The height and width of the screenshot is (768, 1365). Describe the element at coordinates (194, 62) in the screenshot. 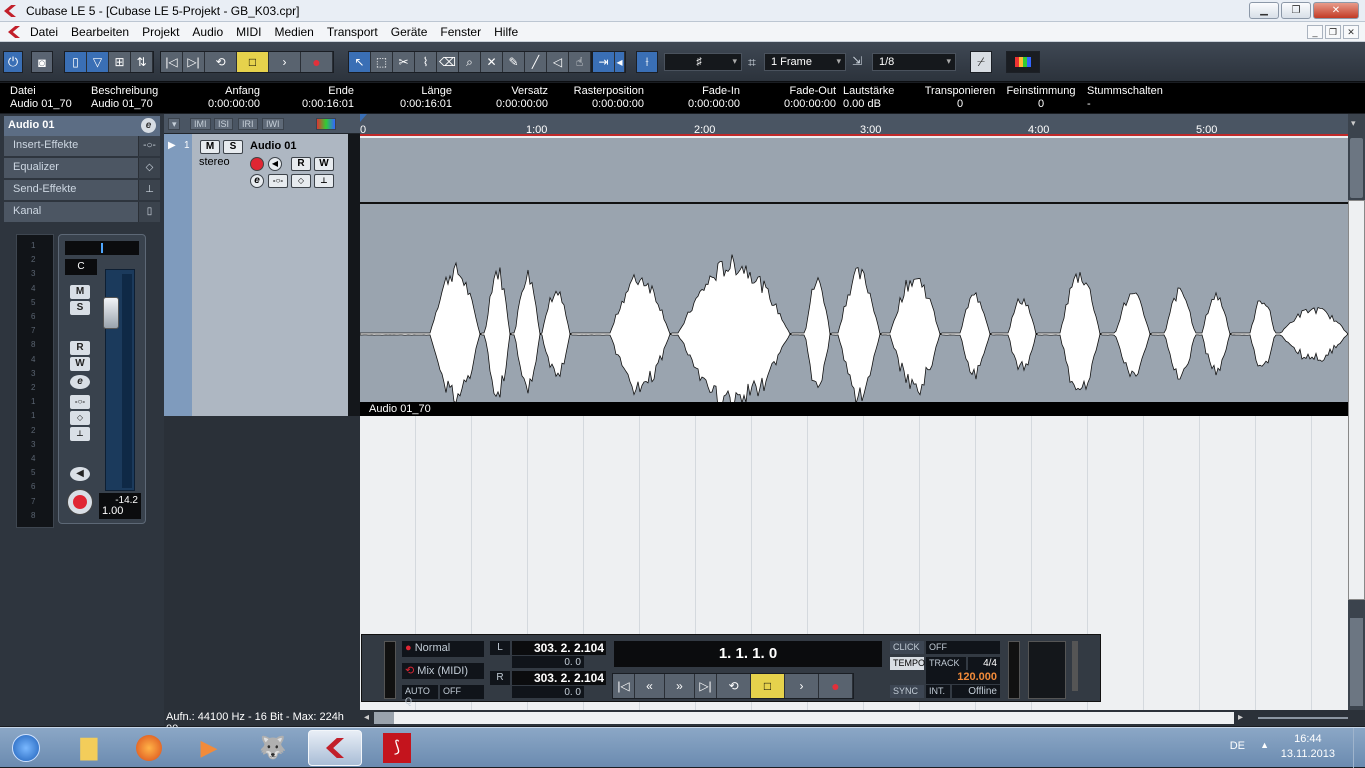

I see `go-to-end-icon: ▷|` at that location.